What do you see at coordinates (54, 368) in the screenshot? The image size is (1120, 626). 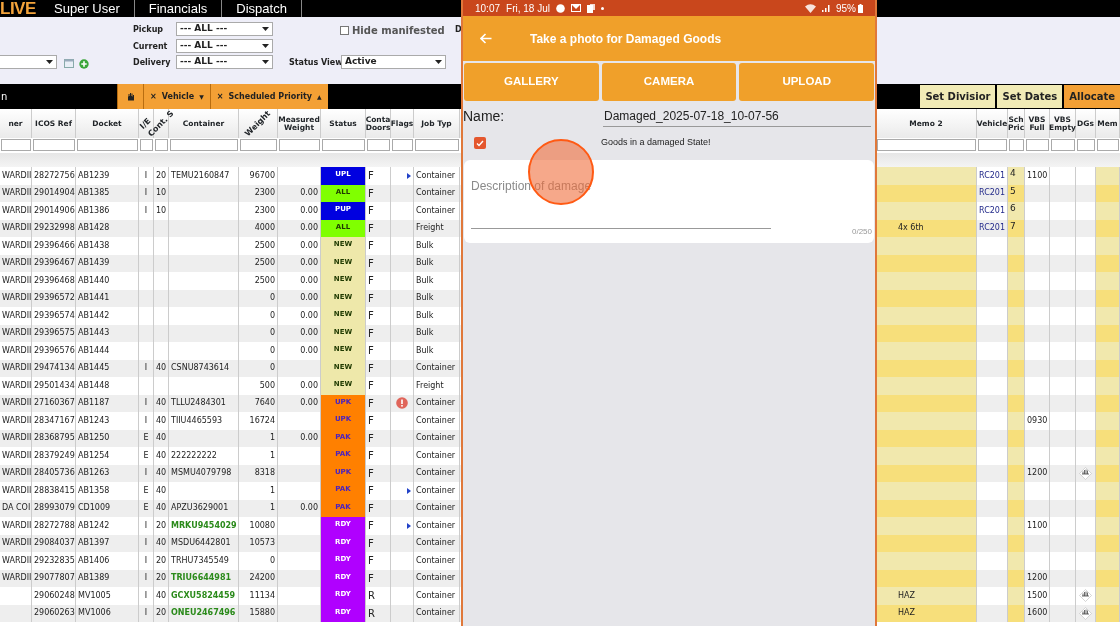 I see `table-cell: 29474134` at bounding box center [54, 368].